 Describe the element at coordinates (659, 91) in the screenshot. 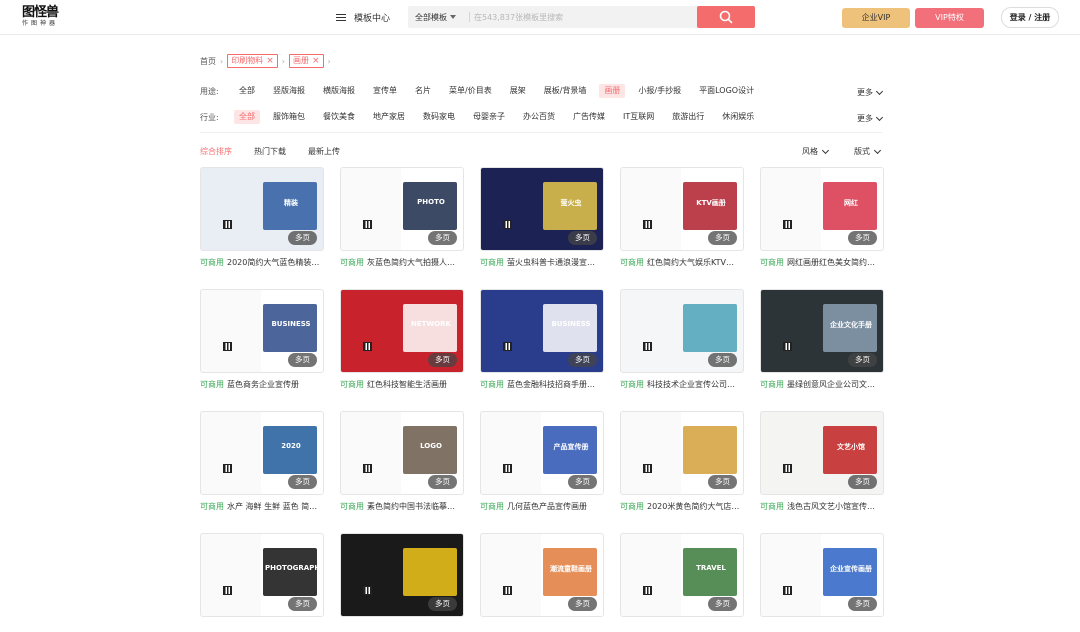

I see `filter-option: 小报/手抄报` at that location.